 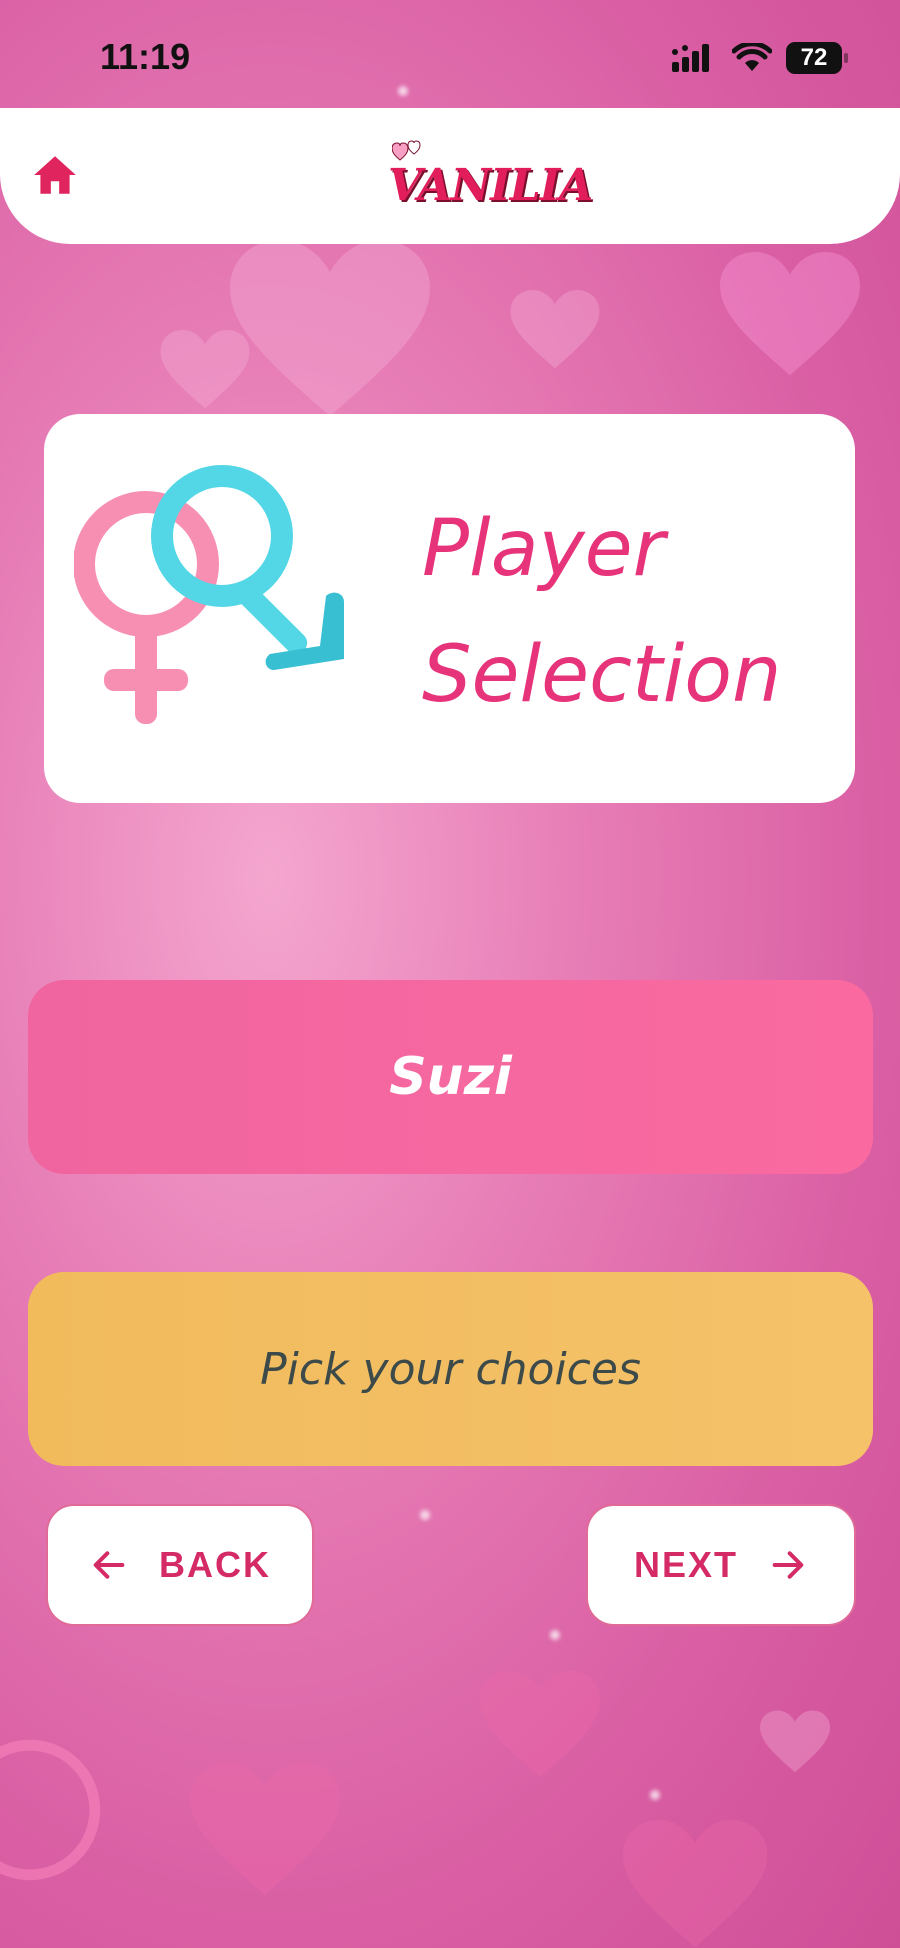 I want to click on pick-choices-label: Pick your choices, so click(x=450, y=1369).